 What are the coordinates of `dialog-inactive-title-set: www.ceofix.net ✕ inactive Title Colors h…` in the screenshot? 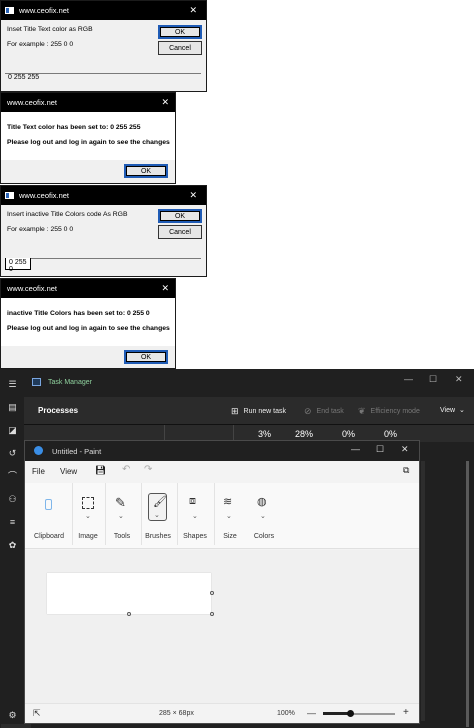 It's located at (88, 323).